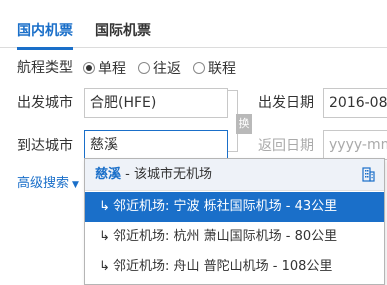 Image resolution: width=387 pixels, height=285 pixels. I want to click on radio-round-trip-indicator, so click(144, 68).